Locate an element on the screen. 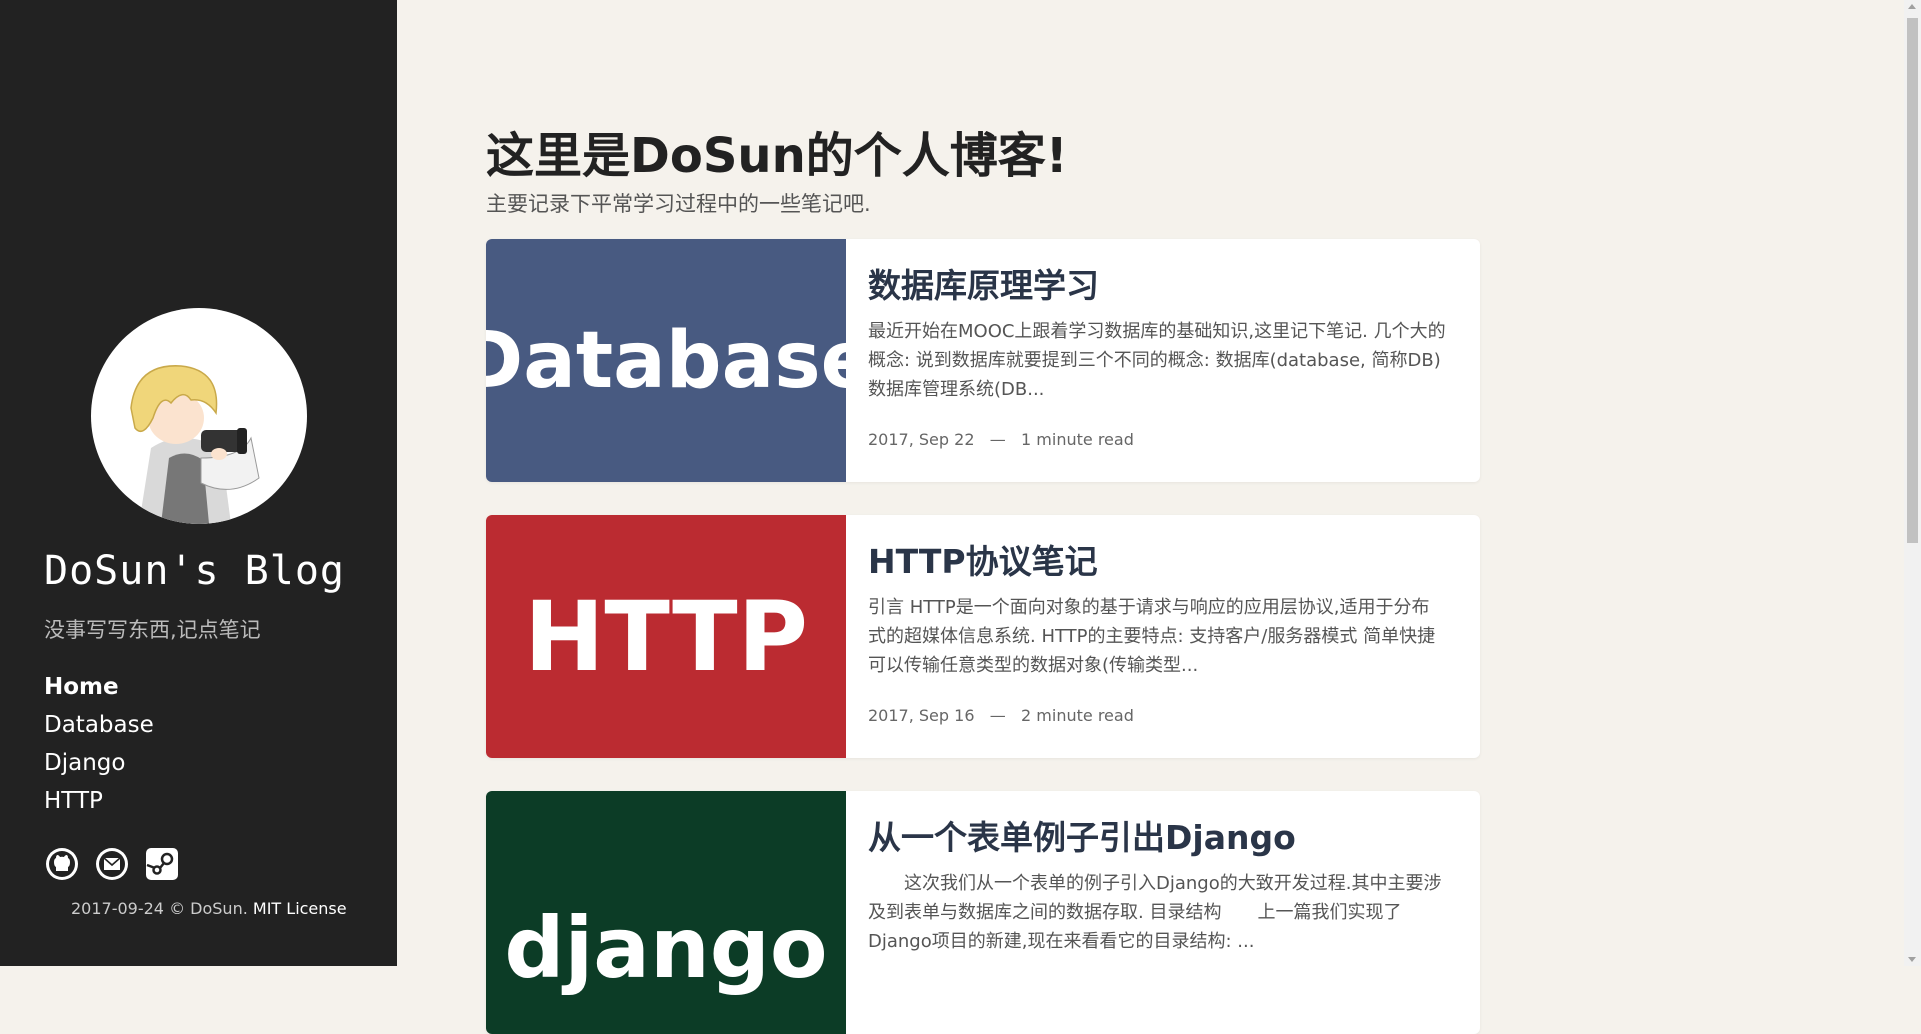 The height and width of the screenshot is (1034, 1921). post-meta: 2017, Sep 22 — 1 minute read is located at coordinates (1157, 439).